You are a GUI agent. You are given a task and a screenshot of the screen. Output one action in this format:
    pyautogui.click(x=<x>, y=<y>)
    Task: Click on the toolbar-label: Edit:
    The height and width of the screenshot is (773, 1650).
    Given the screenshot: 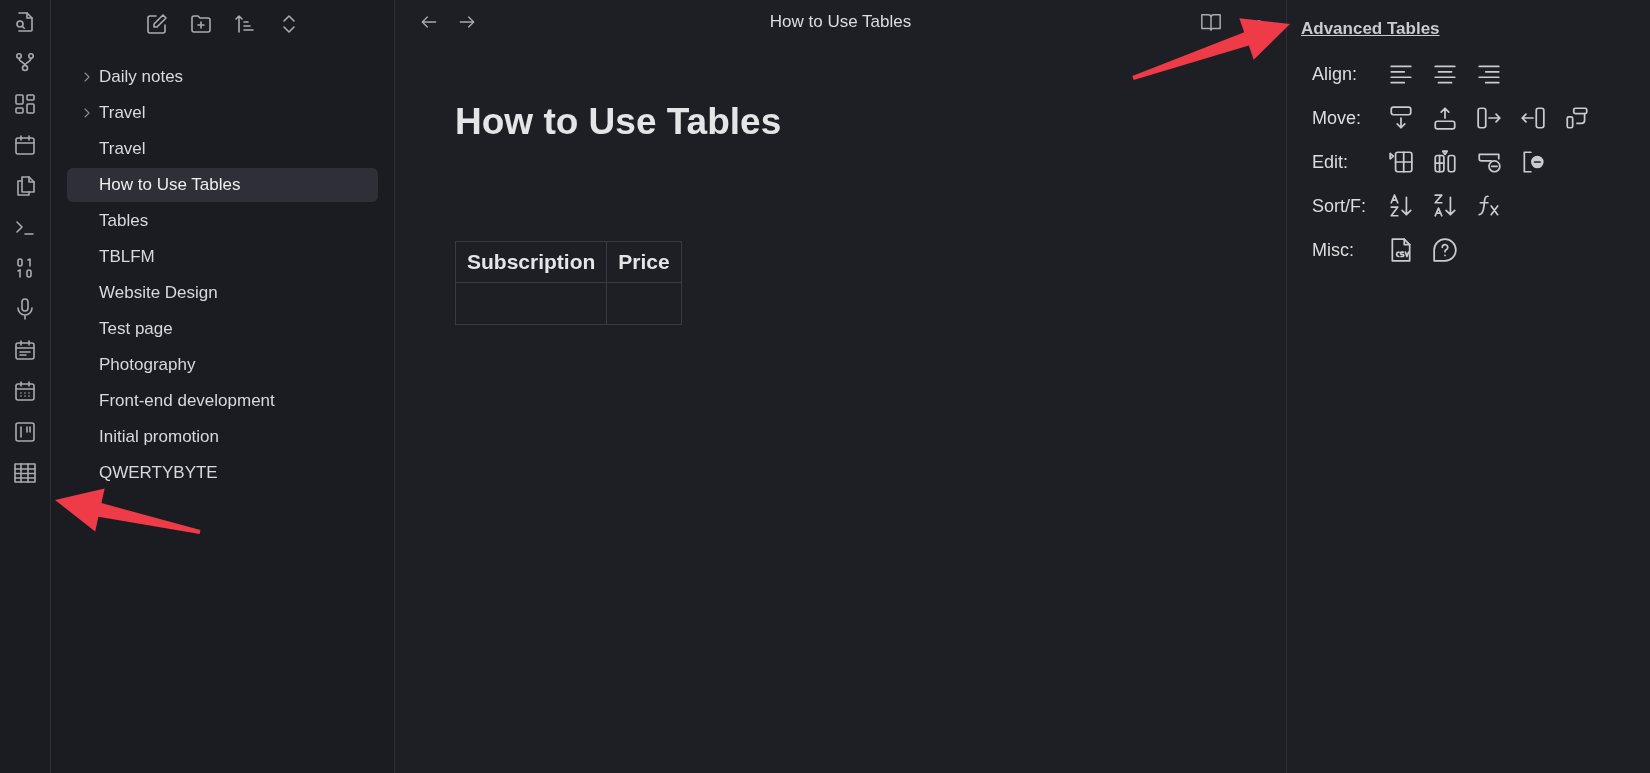 What is the action you would take?
    pyautogui.click(x=1331, y=162)
    